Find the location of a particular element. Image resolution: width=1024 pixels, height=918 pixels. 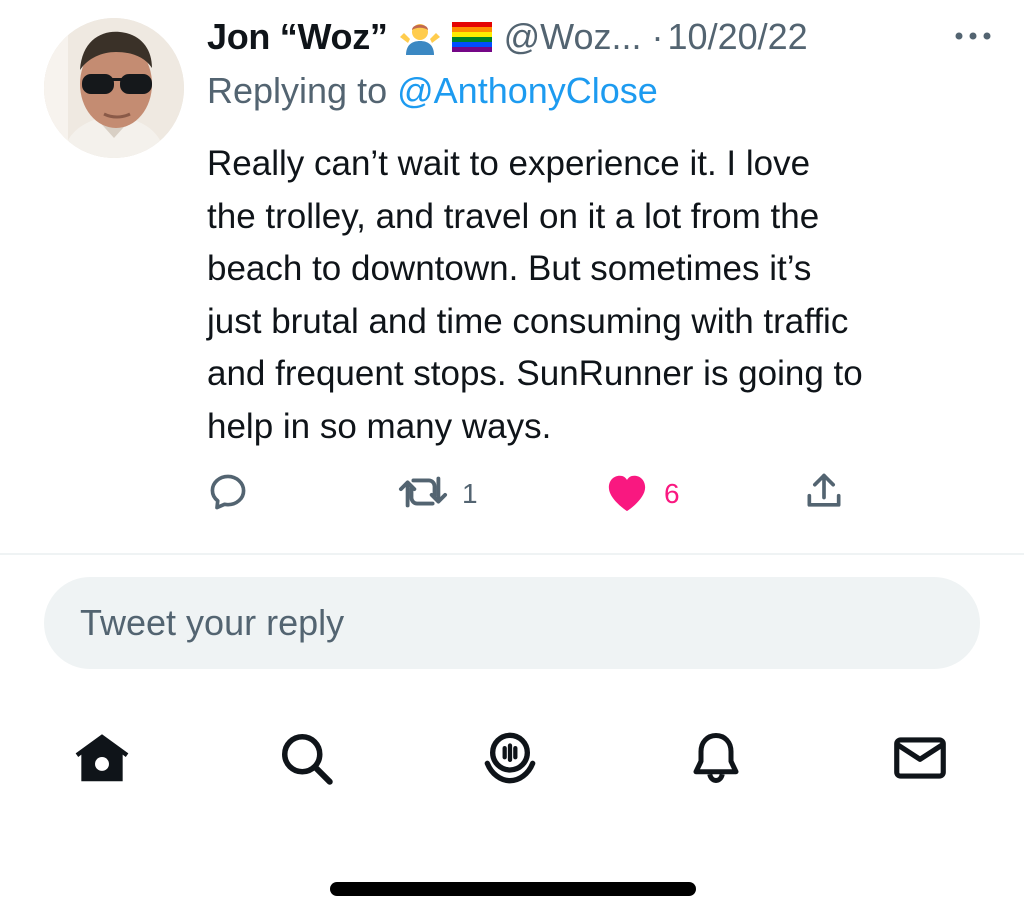

spaces-icon is located at coordinates (510, 760).